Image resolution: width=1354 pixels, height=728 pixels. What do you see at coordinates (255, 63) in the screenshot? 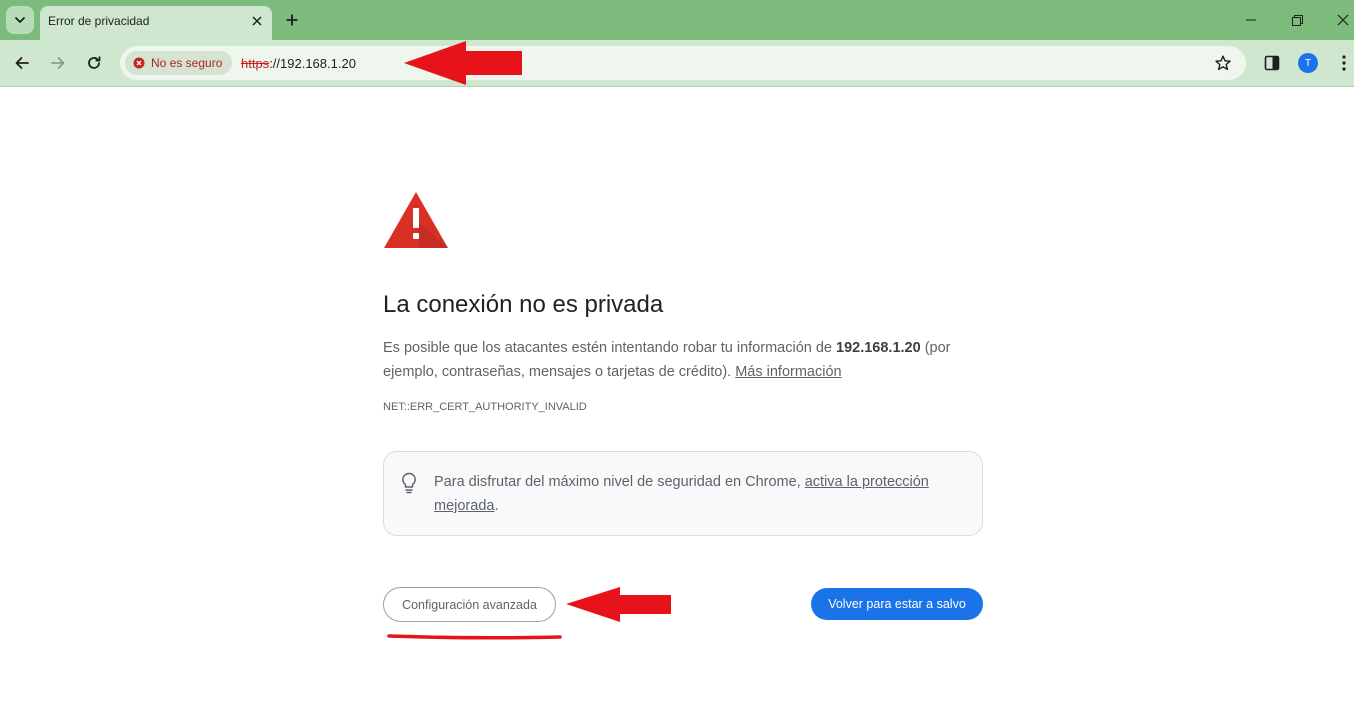
I see `url-scheme: https` at bounding box center [255, 63].